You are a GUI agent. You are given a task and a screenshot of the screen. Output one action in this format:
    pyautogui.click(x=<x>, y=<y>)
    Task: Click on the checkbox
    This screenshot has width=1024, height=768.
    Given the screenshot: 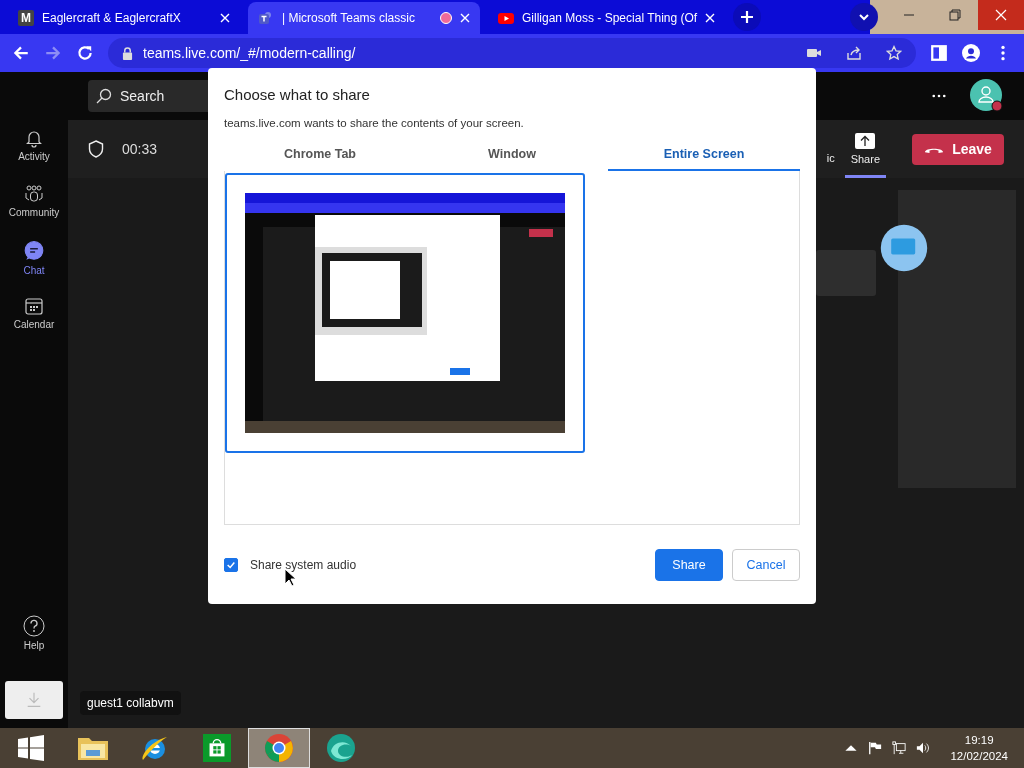 What is the action you would take?
    pyautogui.click(x=231, y=564)
    